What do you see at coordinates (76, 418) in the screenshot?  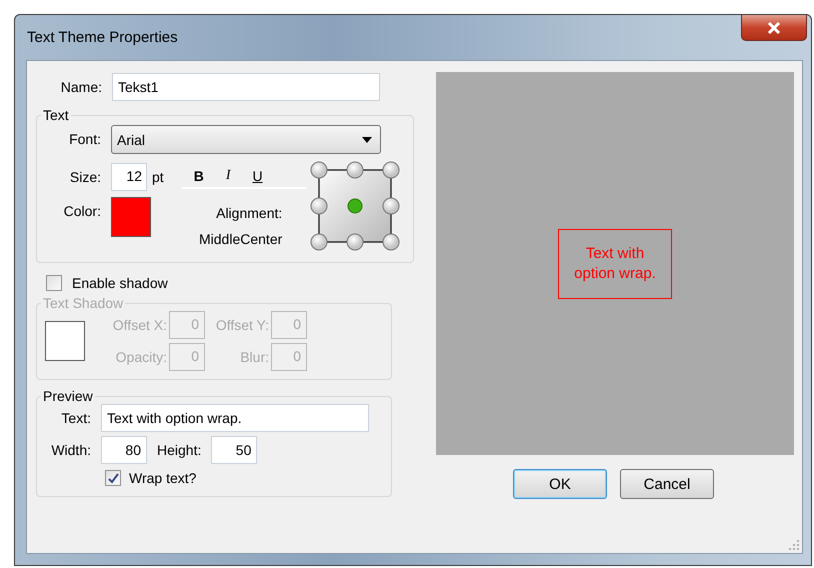 I see `field-label: Text:` at bounding box center [76, 418].